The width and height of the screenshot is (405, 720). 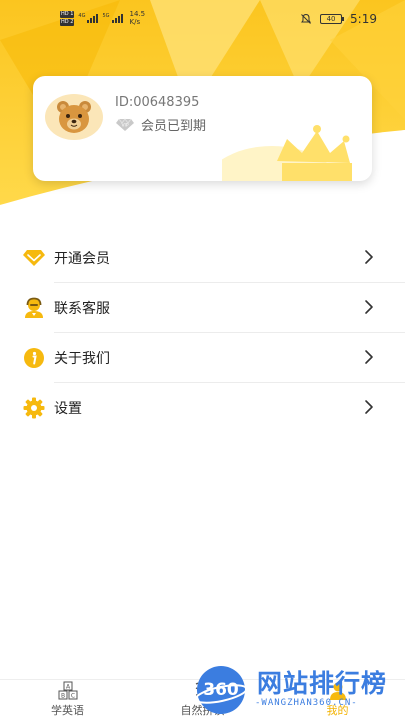 What do you see at coordinates (174, 126) in the screenshot?
I see `member-status-text: 会员已到期` at bounding box center [174, 126].